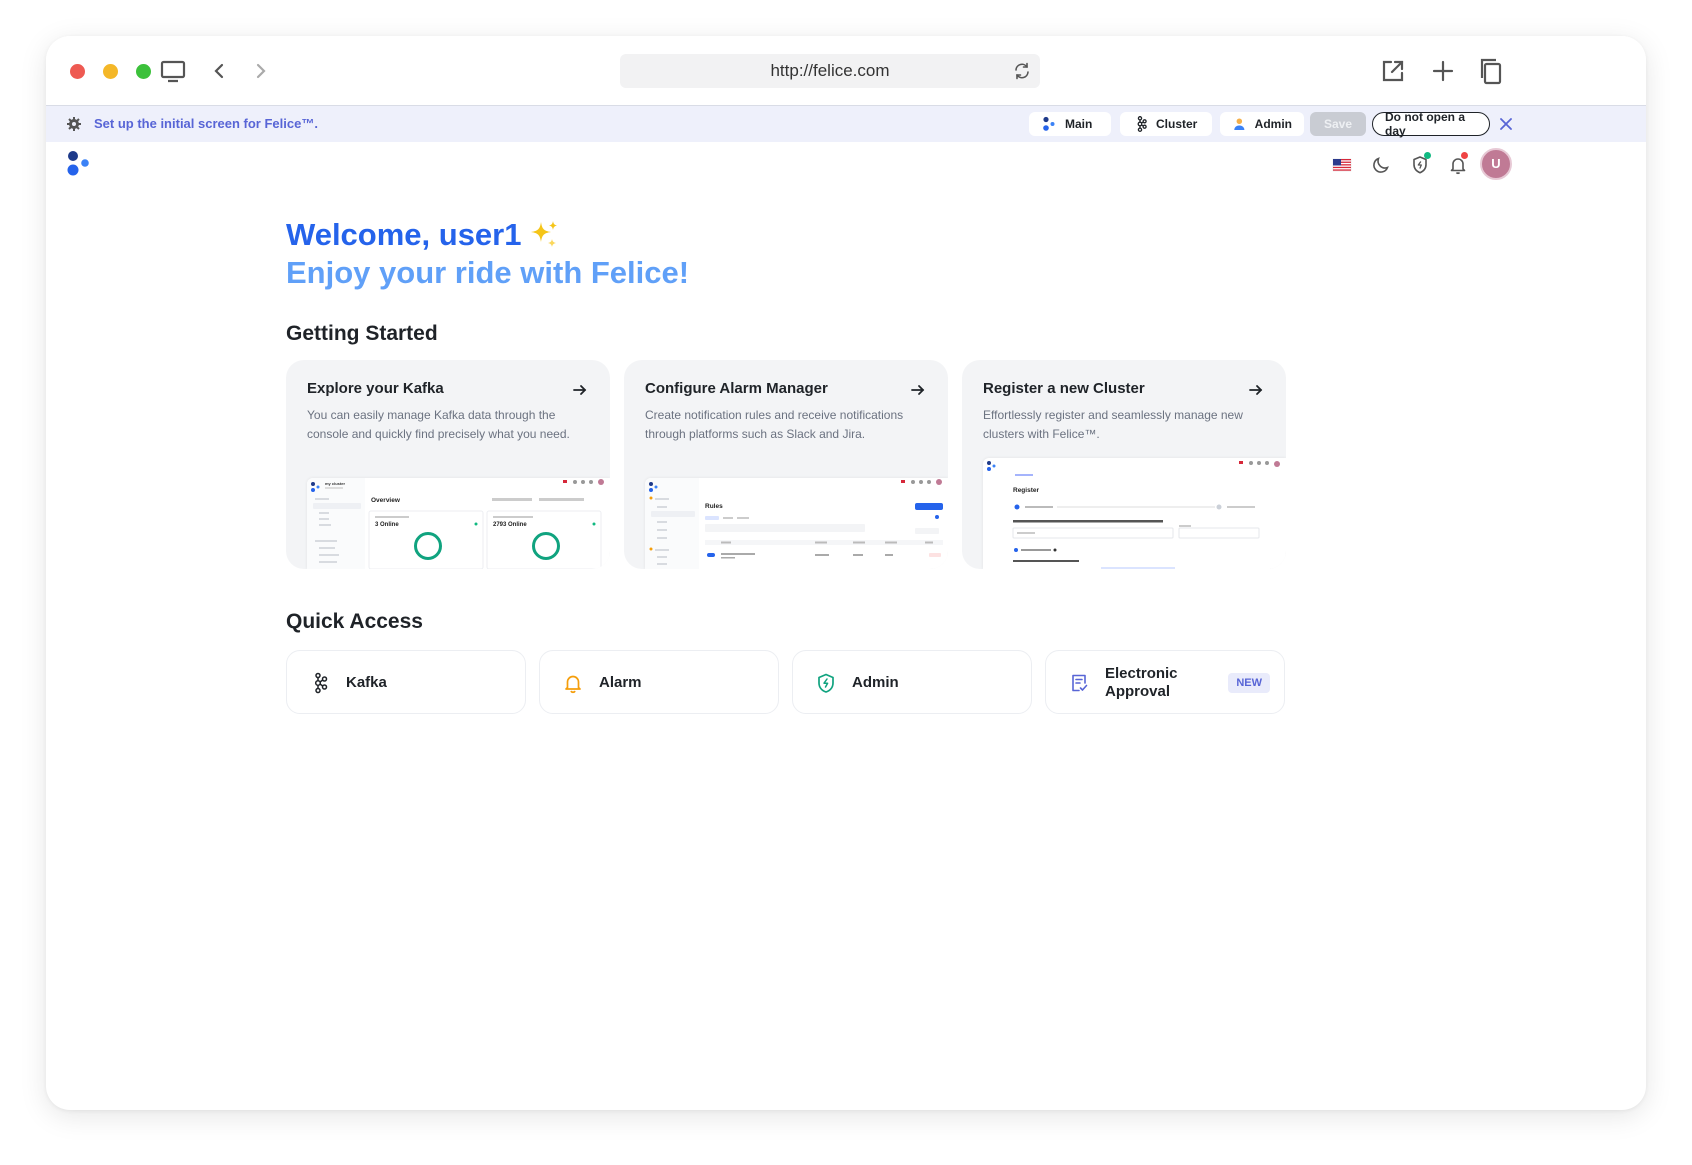  I want to click on main-button: Main, so click(1070, 124).